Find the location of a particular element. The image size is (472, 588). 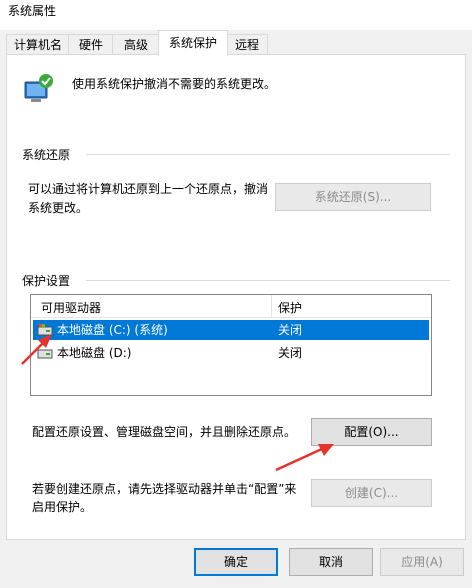

drive-list: 可用驱动器 保护 本地磁盘 (C:) (系统) 关闭 本地磁盘 (D:) 关闭 is located at coordinates (231, 345).